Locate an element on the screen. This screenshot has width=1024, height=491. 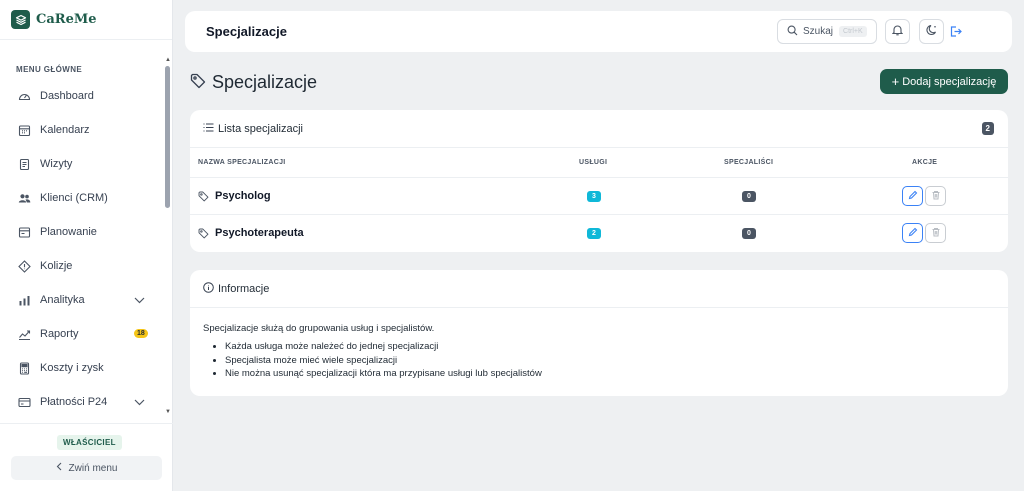
search-shortcut: Ctrl+K is located at coordinates (853, 31).